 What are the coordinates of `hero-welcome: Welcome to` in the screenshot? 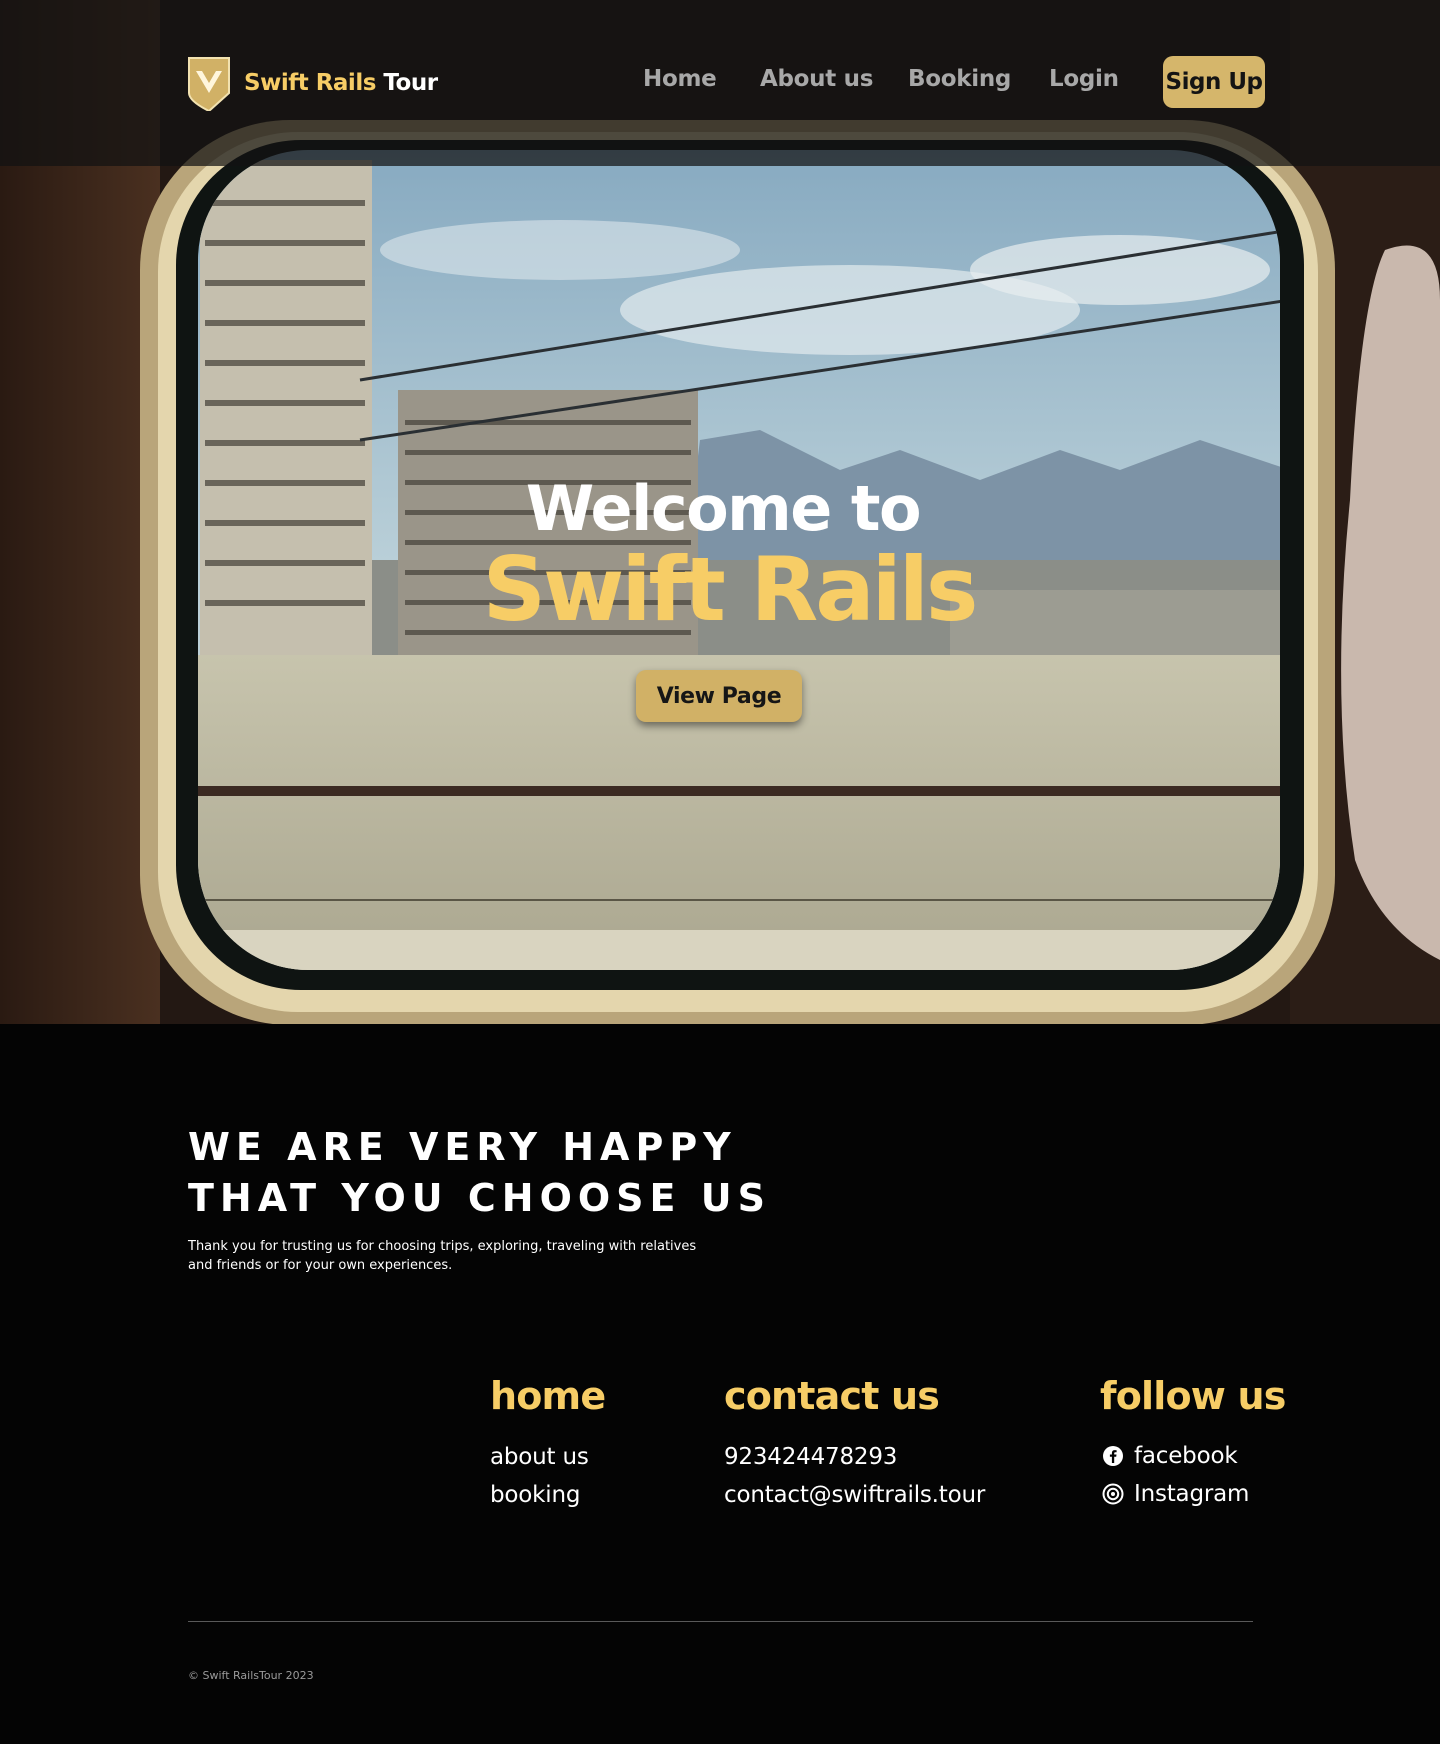 It's located at (723, 508).